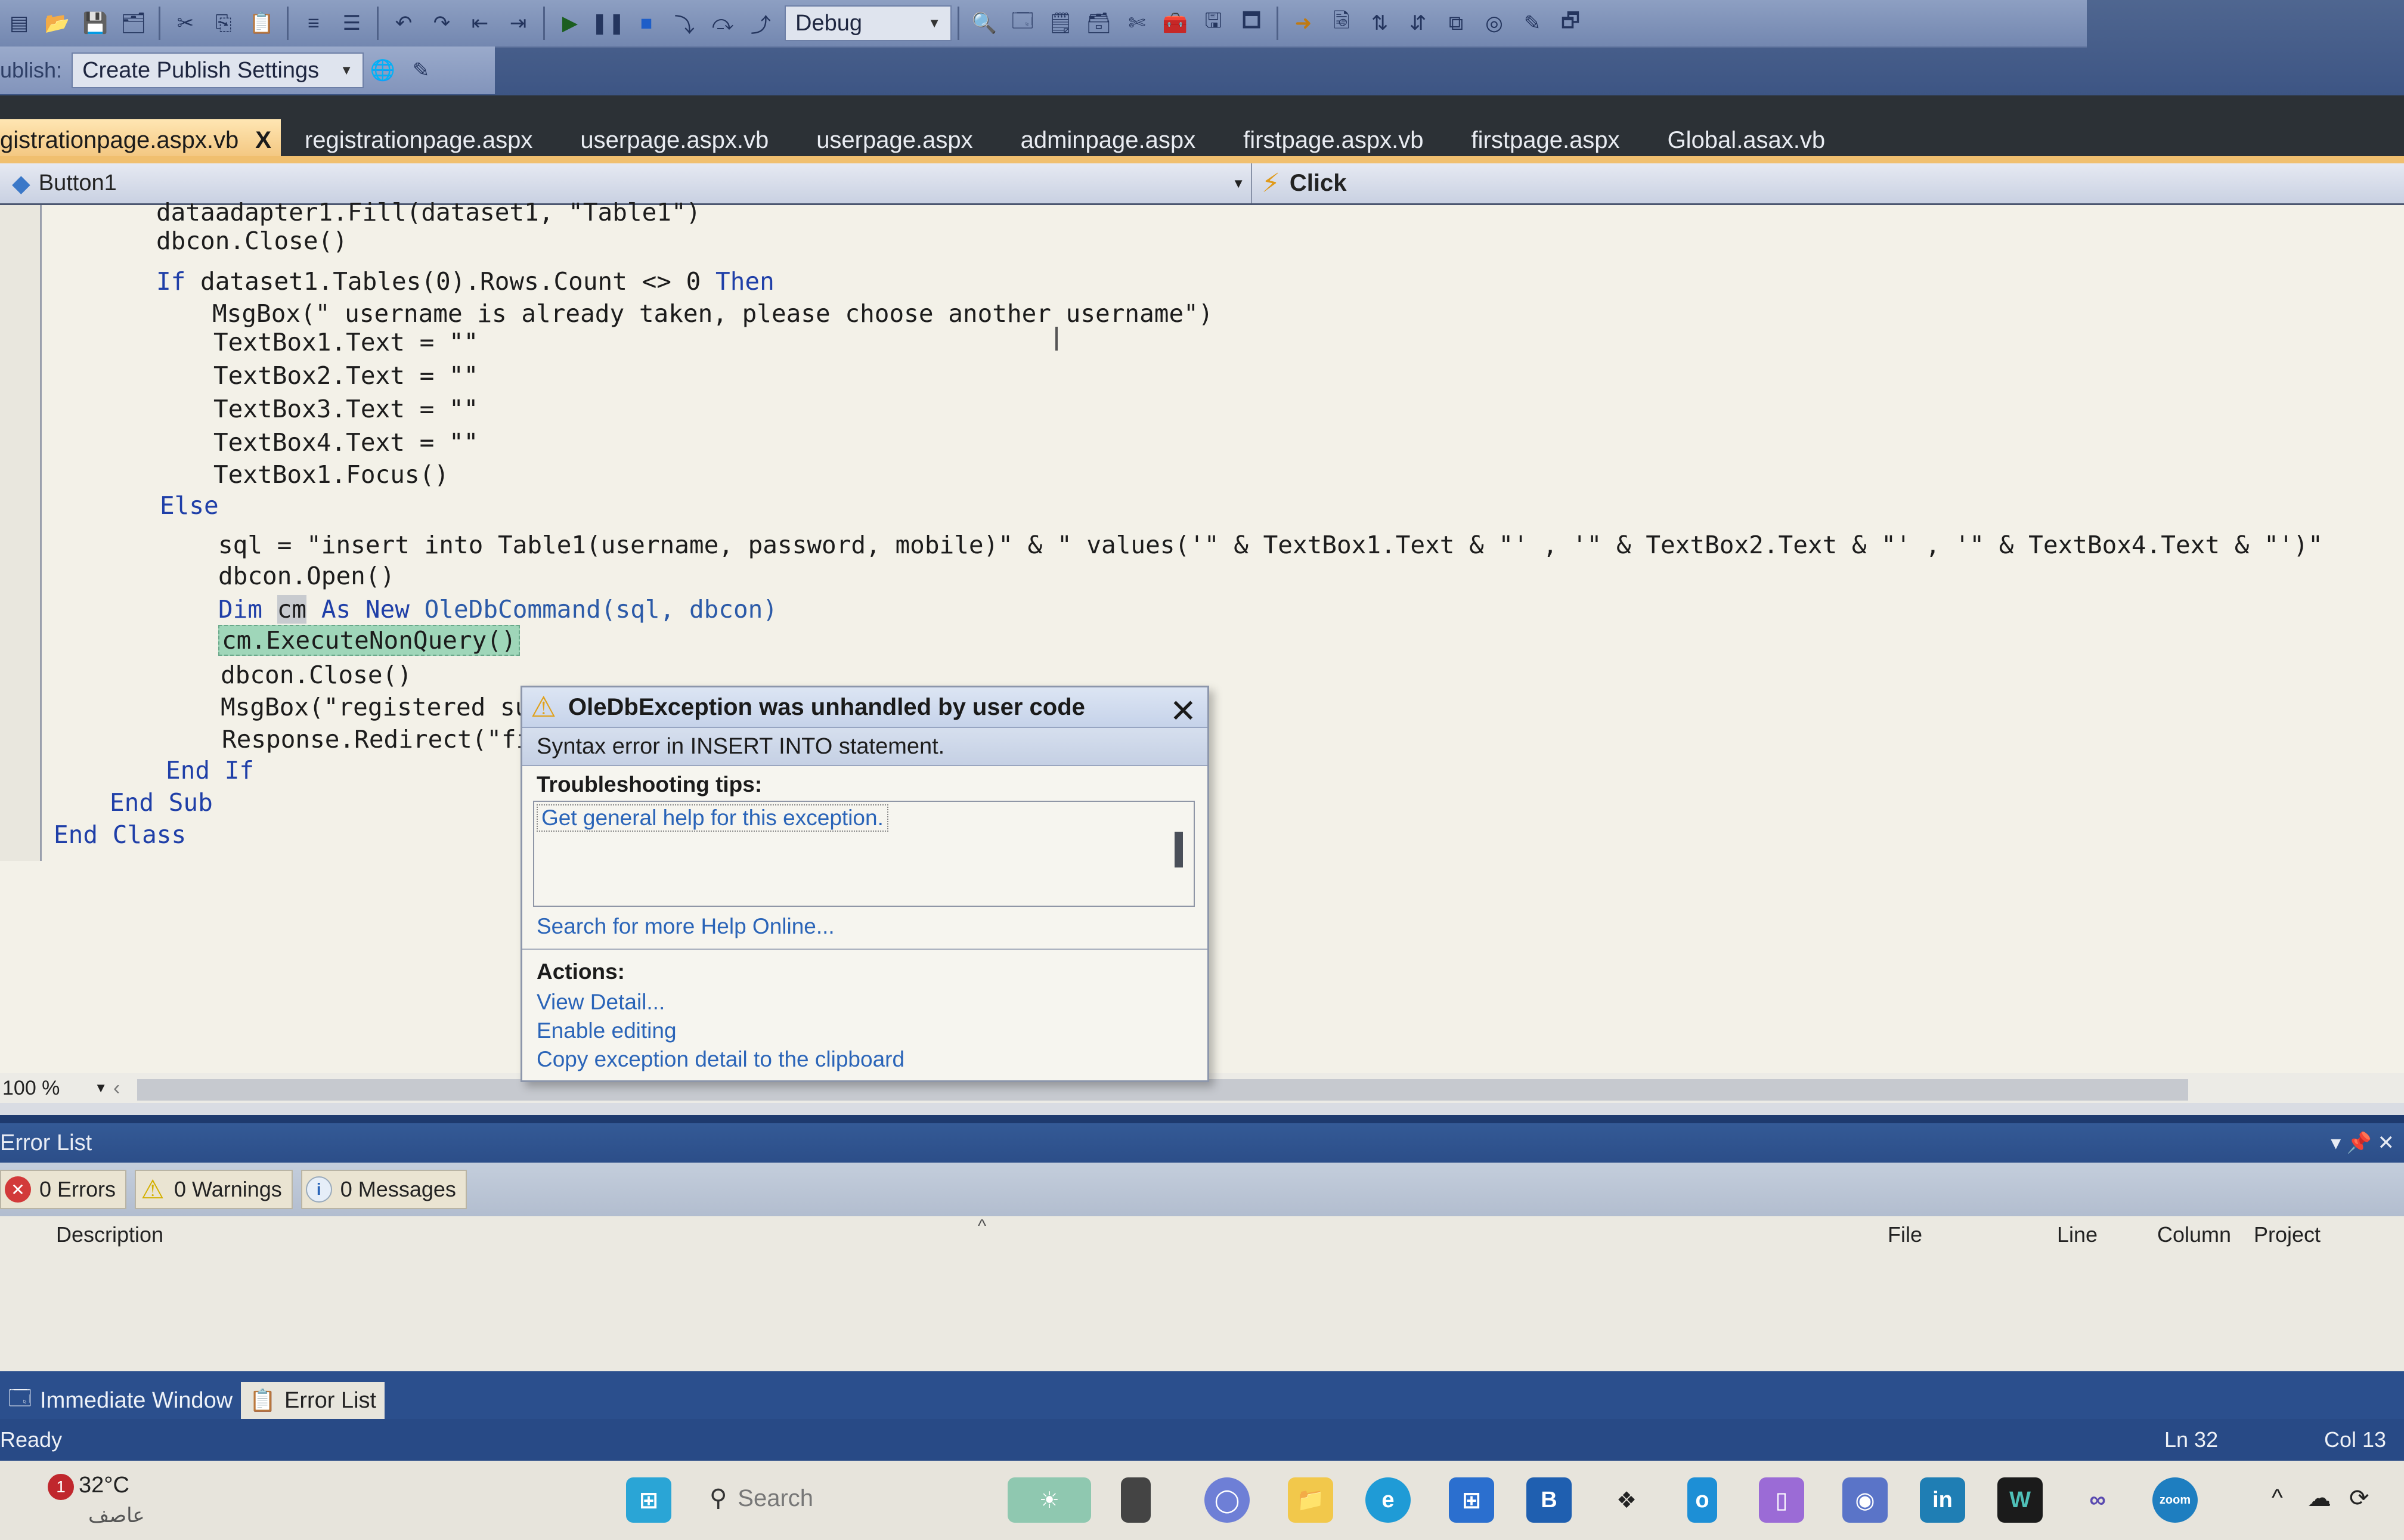 The height and width of the screenshot is (1540, 2404). What do you see at coordinates (185, 23) in the screenshot?
I see `cut-icon: ✂` at bounding box center [185, 23].